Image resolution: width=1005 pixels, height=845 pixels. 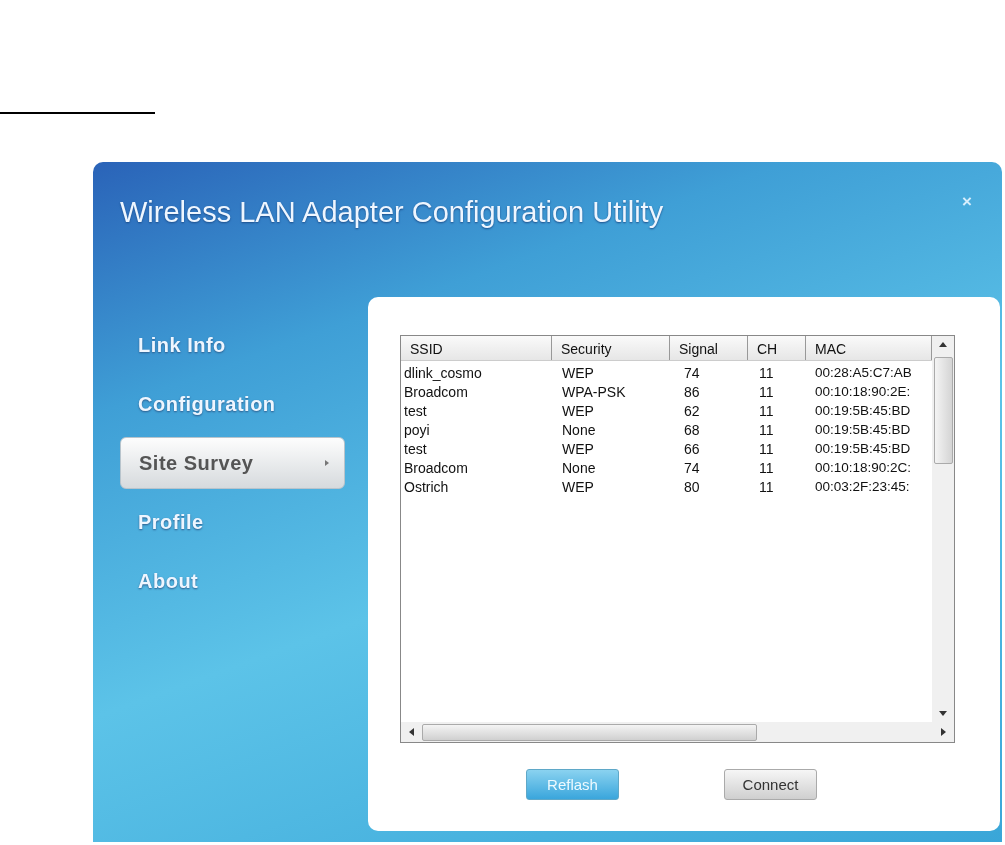 What do you see at coordinates (692, 412) in the screenshot?
I see `table-cell-text: 62` at bounding box center [692, 412].